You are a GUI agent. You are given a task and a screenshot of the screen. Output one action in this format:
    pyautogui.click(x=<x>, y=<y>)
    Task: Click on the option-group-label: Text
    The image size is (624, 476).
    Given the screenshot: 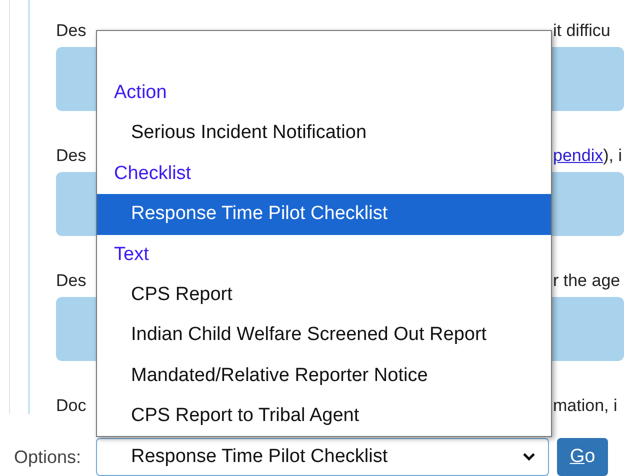 What is the action you would take?
    pyautogui.click(x=131, y=254)
    